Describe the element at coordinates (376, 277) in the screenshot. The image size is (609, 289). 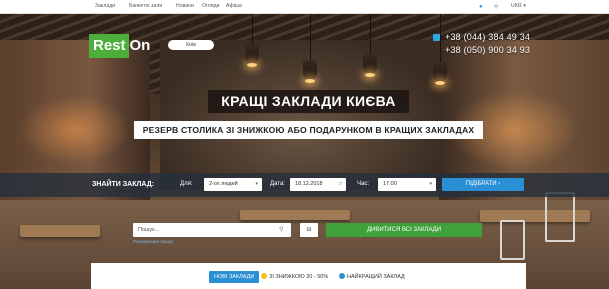
I see `tab-best-venue: НАЙКРАЩИЙ ЗАКЛАД` at that location.